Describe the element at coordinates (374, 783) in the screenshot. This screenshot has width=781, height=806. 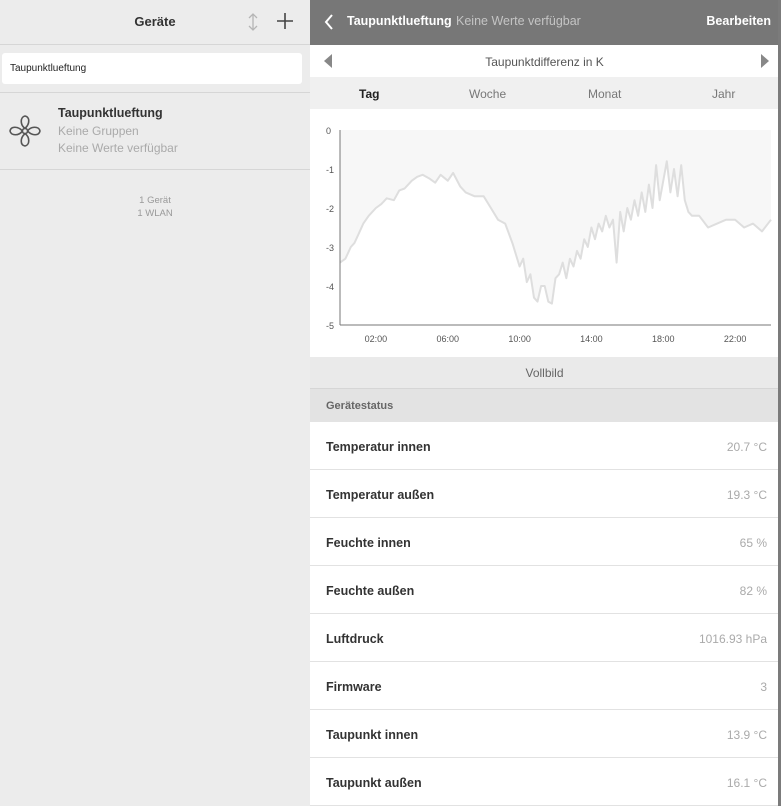
I see `status-row-label: Taupunkt außen` at that location.